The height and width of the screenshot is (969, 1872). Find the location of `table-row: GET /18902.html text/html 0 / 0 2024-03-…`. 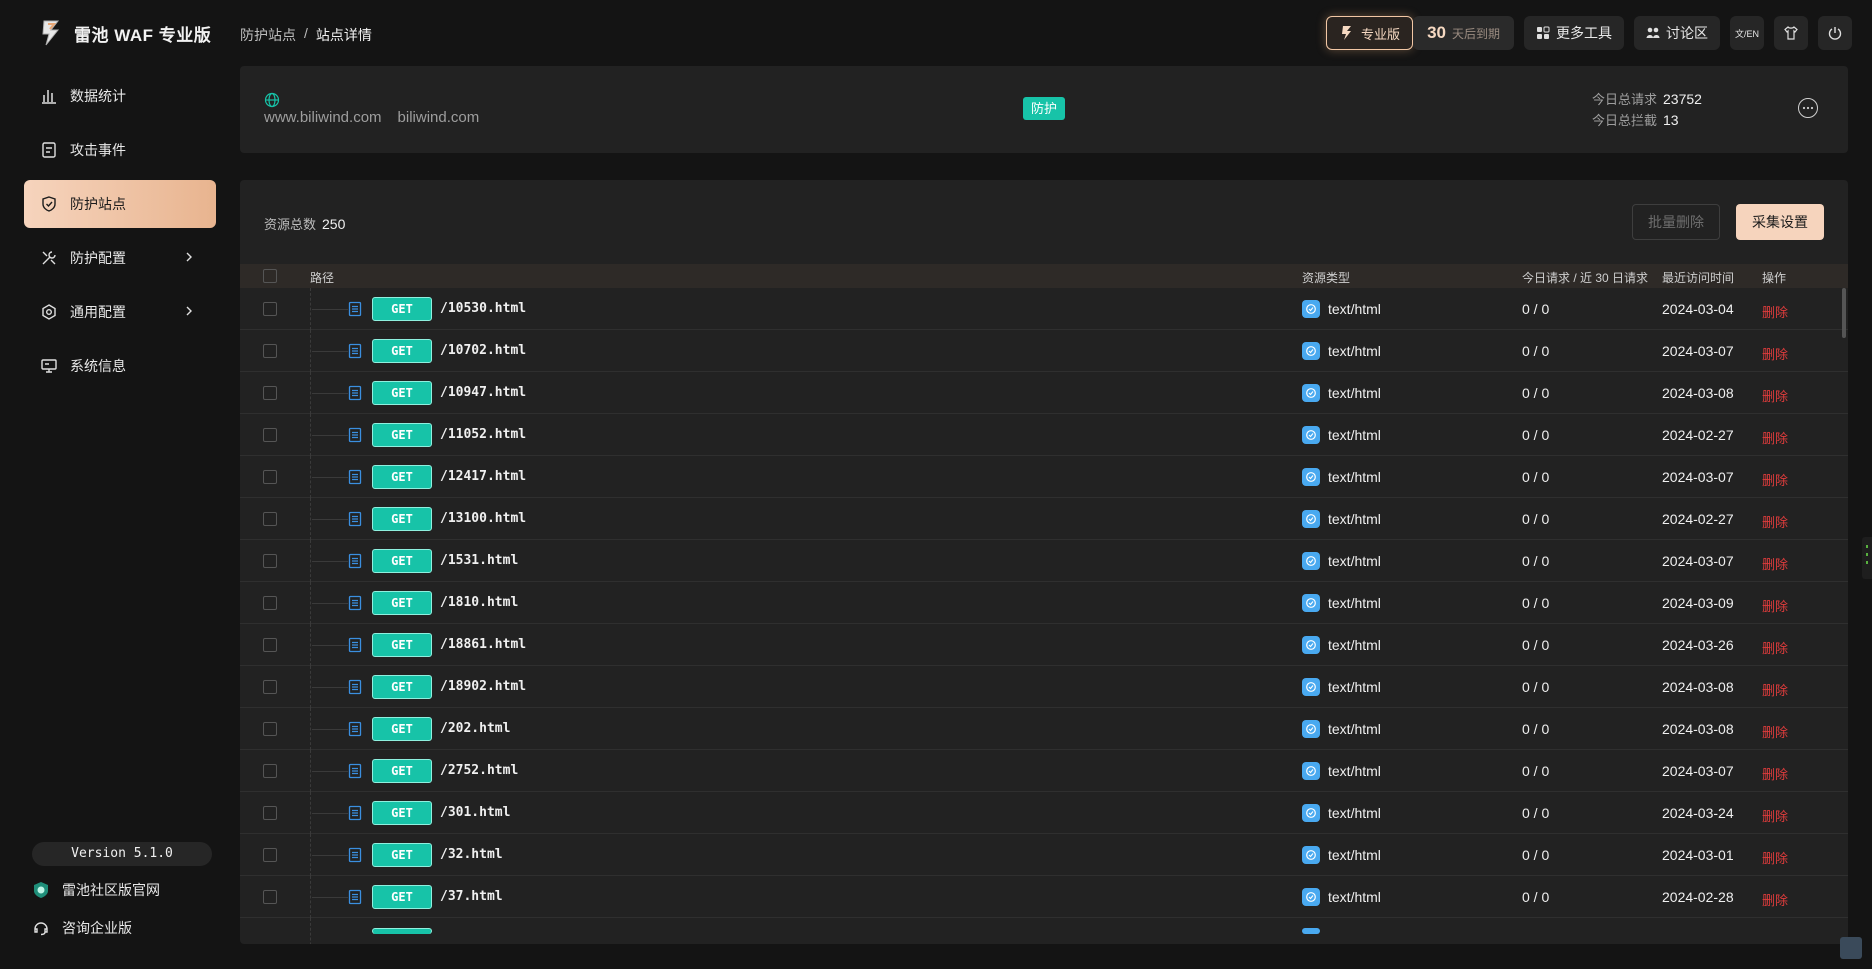

table-row: GET /18902.html text/html 0 / 0 2024-03-… is located at coordinates (1044, 687).